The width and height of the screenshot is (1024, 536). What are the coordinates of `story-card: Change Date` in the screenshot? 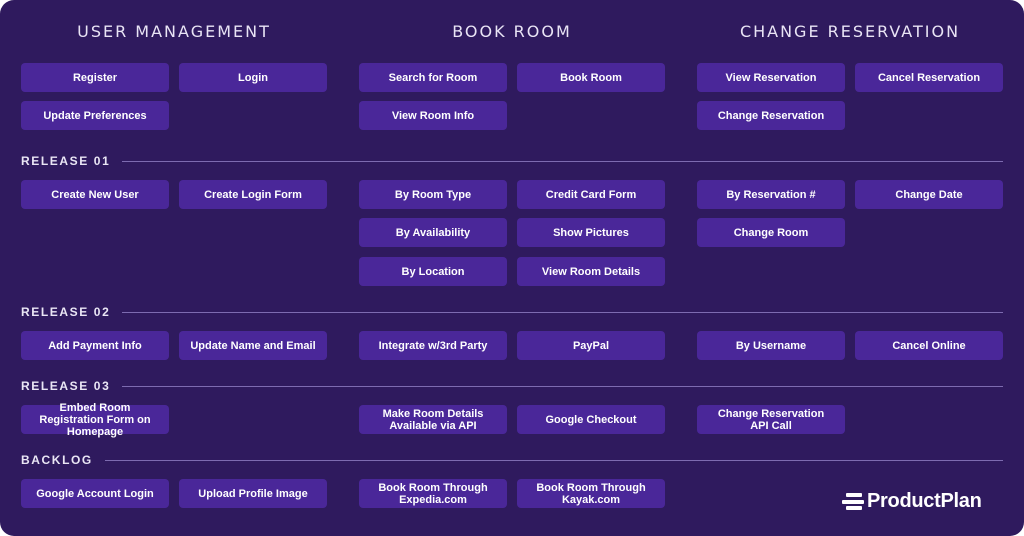 It's located at (929, 194).